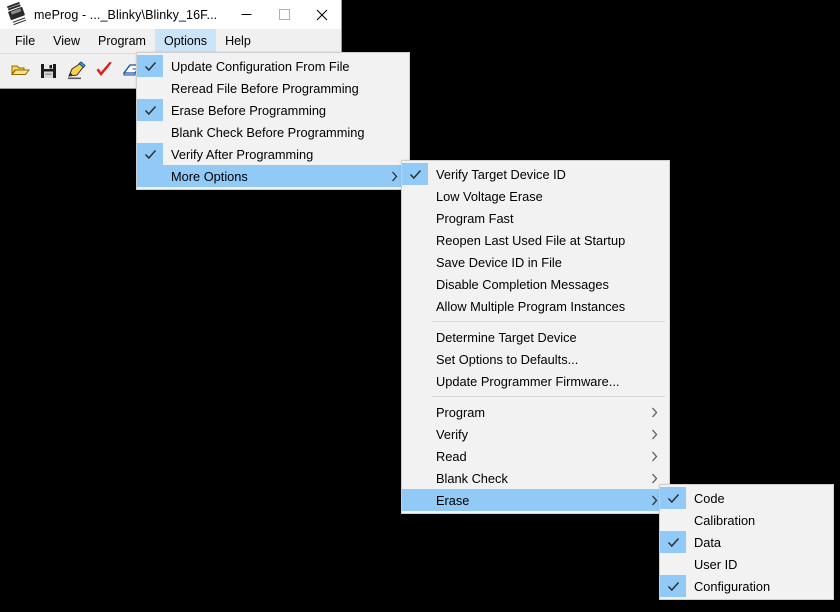  I want to click on maximize-icon, so click(284, 14).